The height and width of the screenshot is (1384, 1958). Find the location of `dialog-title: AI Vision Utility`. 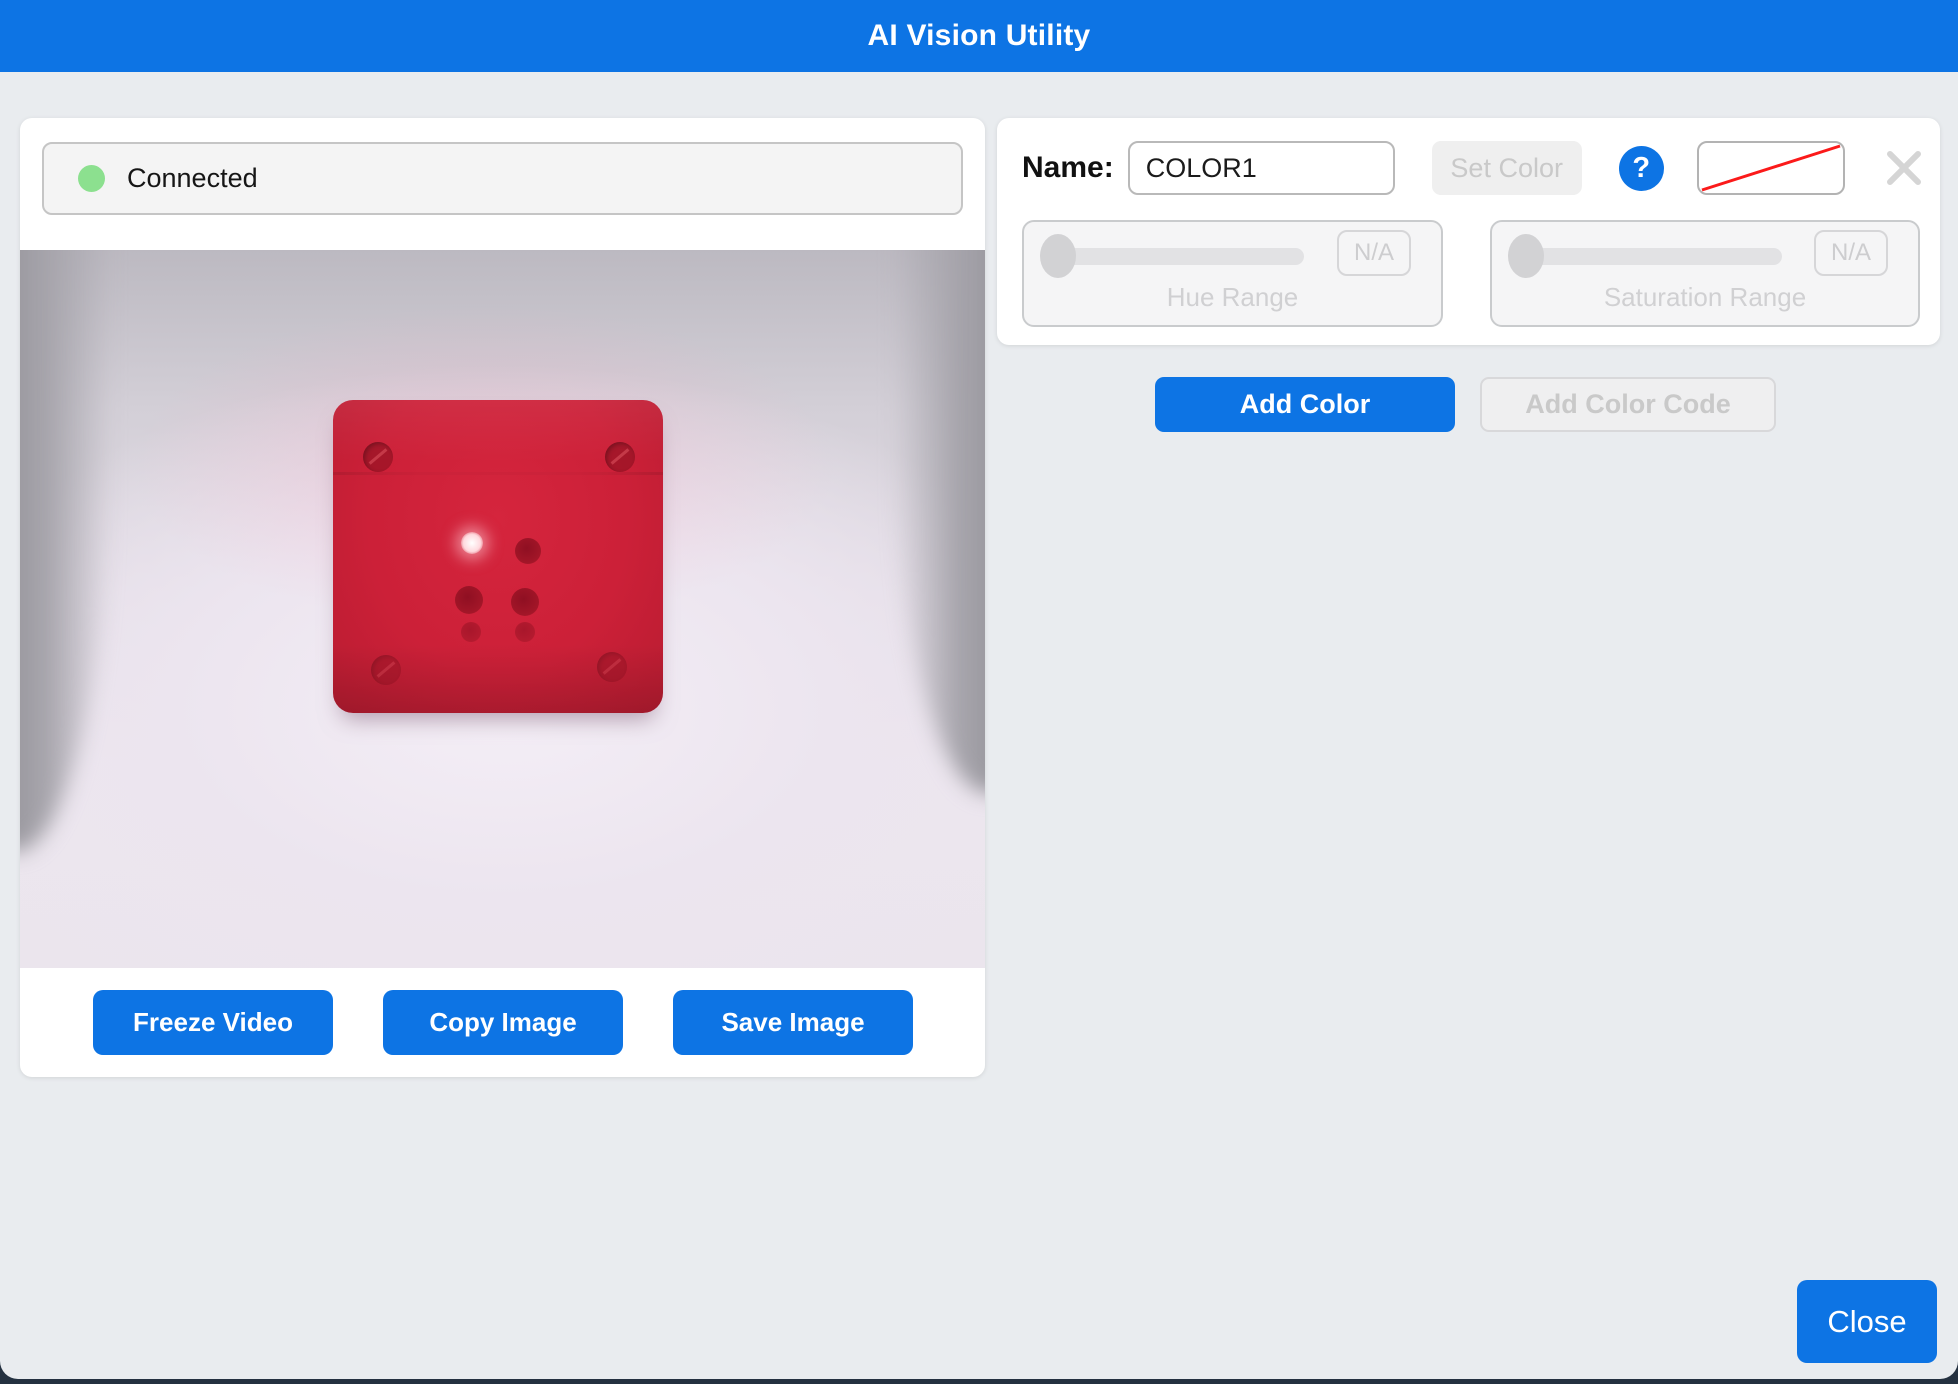

dialog-title: AI Vision Utility is located at coordinates (979, 35).